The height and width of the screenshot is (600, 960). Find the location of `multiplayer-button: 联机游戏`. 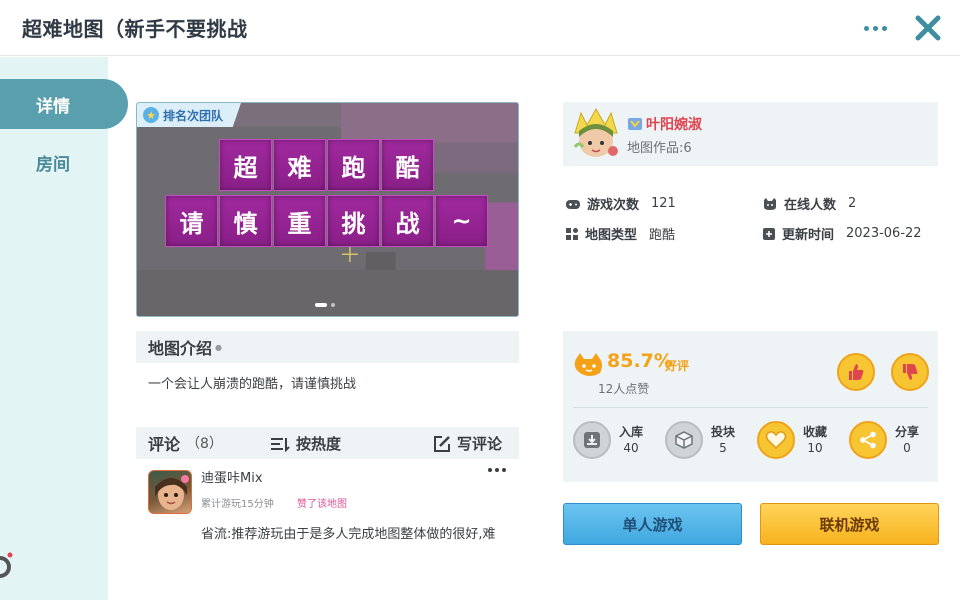

multiplayer-button: 联机游戏 is located at coordinates (849, 524).